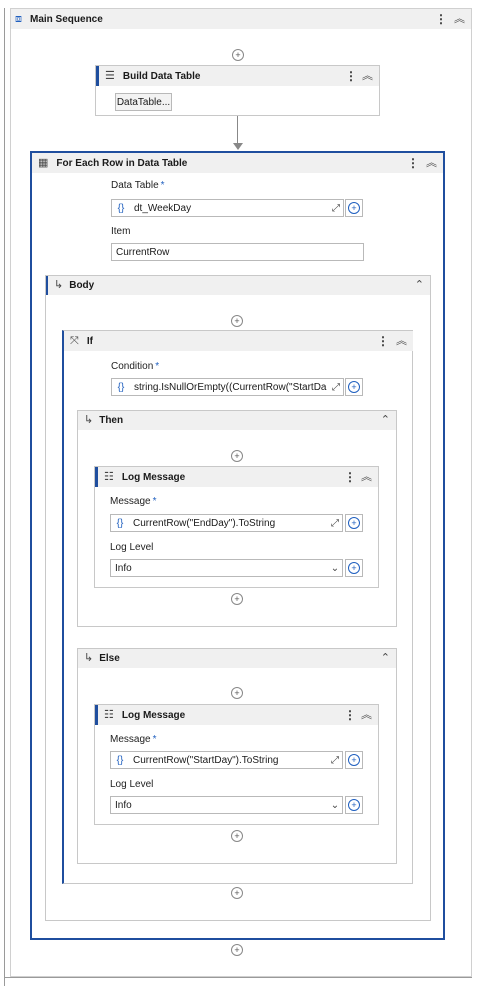 The height and width of the screenshot is (998, 502). Describe the element at coordinates (111, 420) in the screenshot. I see `then-title: Then` at that location.